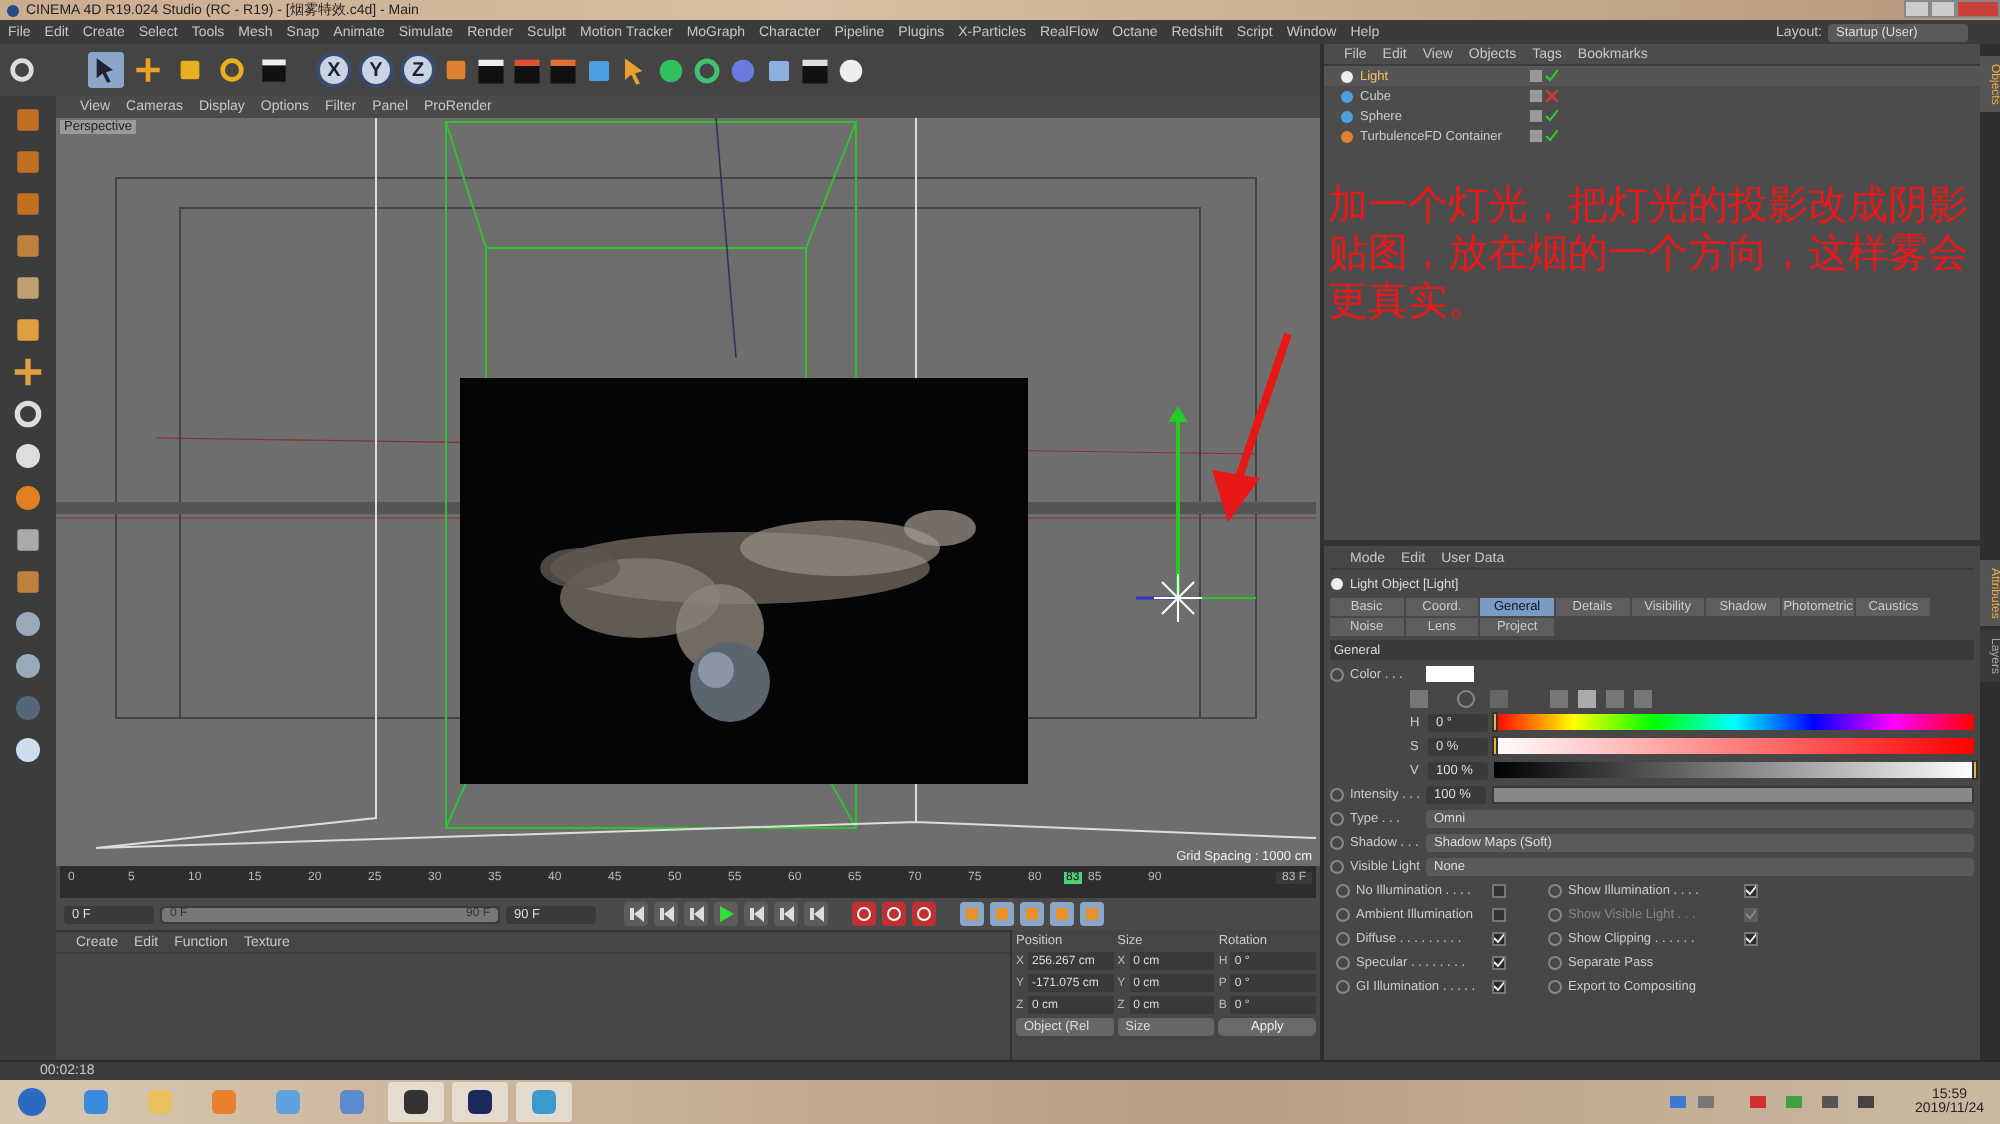  Describe the element at coordinates (666, 914) in the screenshot. I see `rewind-icon` at that location.